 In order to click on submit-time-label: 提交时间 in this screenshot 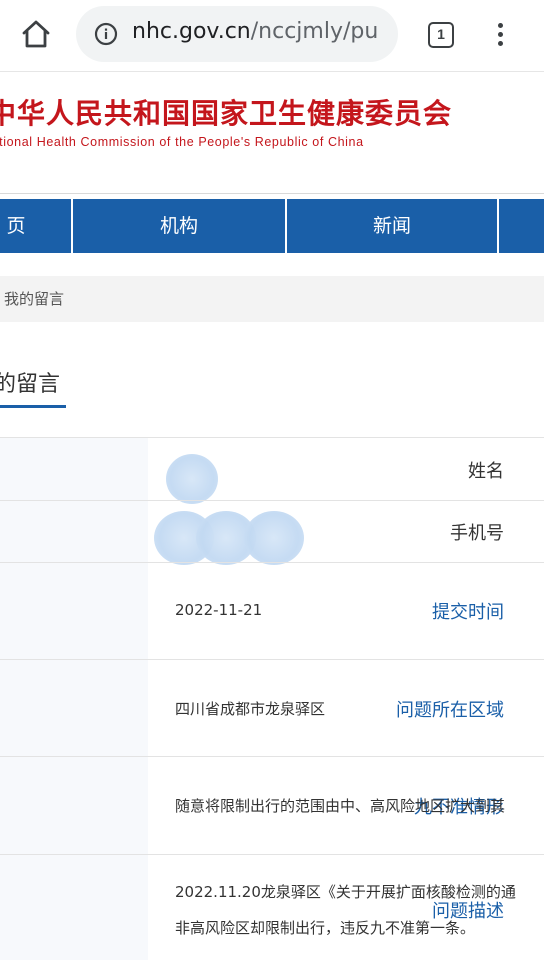, I will do `click(468, 612)`.